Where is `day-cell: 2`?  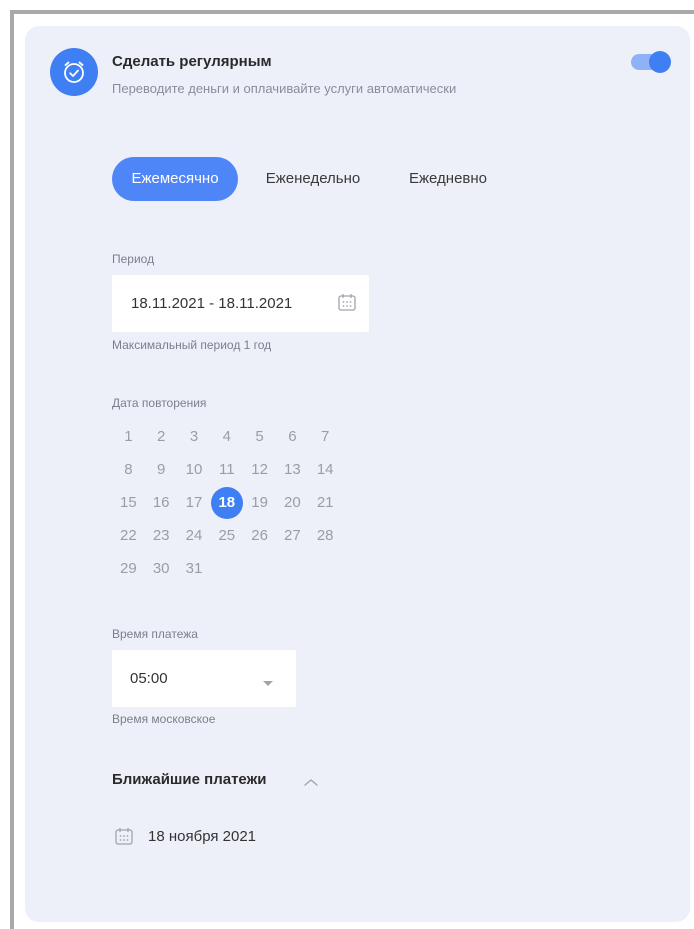
day-cell: 2 is located at coordinates (161, 436).